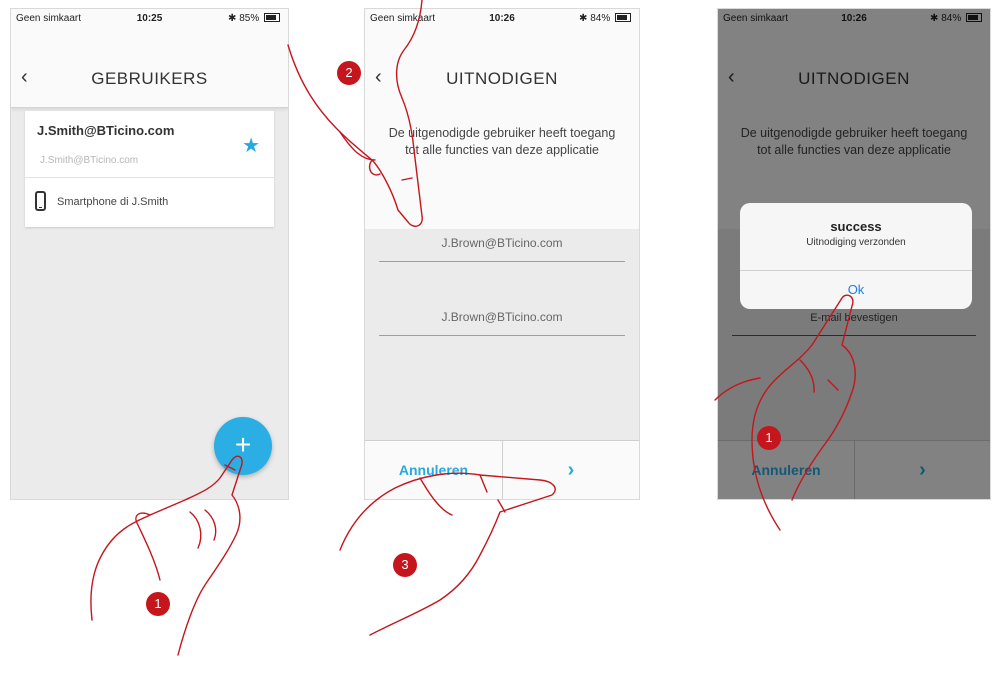 The width and height of the screenshot is (1000, 686). I want to click on step-marker-3: 3, so click(405, 565).